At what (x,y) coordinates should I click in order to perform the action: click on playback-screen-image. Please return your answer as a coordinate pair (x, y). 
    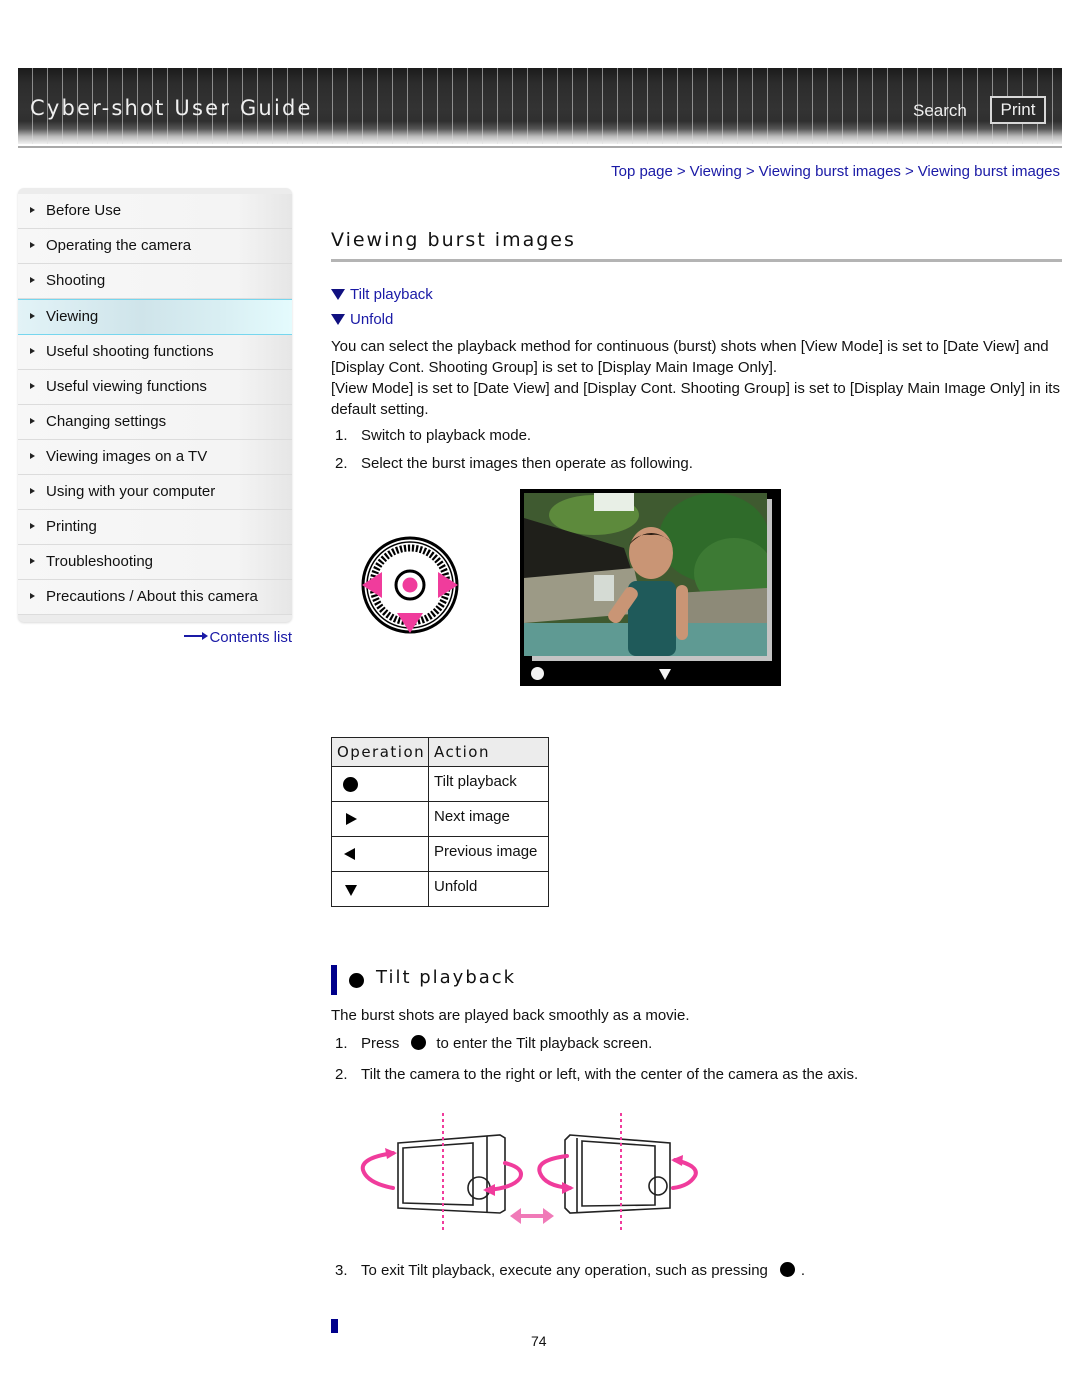
    Looking at the image, I should click on (650, 587).